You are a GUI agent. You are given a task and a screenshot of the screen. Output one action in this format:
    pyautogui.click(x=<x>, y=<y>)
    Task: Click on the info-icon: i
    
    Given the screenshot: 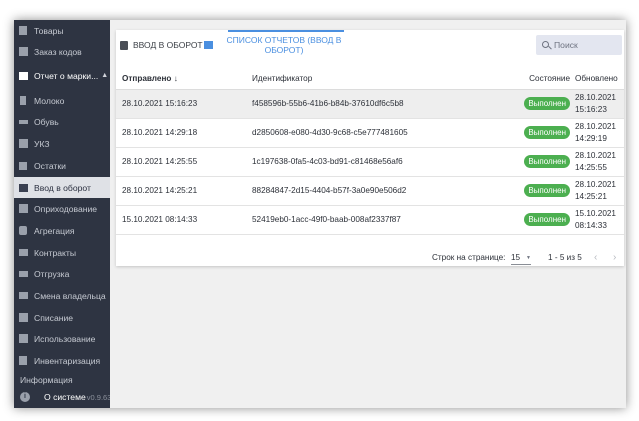 What is the action you would take?
    pyautogui.click(x=25, y=397)
    